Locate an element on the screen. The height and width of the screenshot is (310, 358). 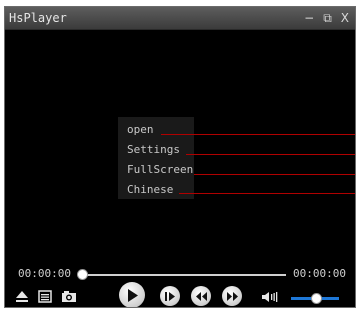
annotation-line-fullscreen is located at coordinates (274, 174).